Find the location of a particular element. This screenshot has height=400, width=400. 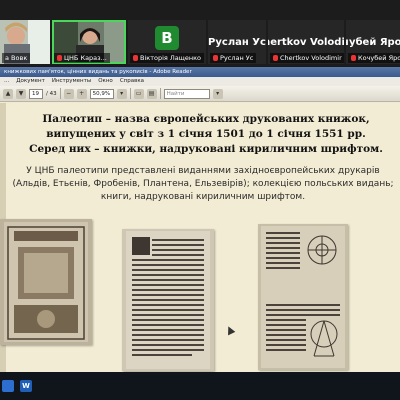

zoom-dropdown-icon: ▾ is located at coordinates (121, 93).